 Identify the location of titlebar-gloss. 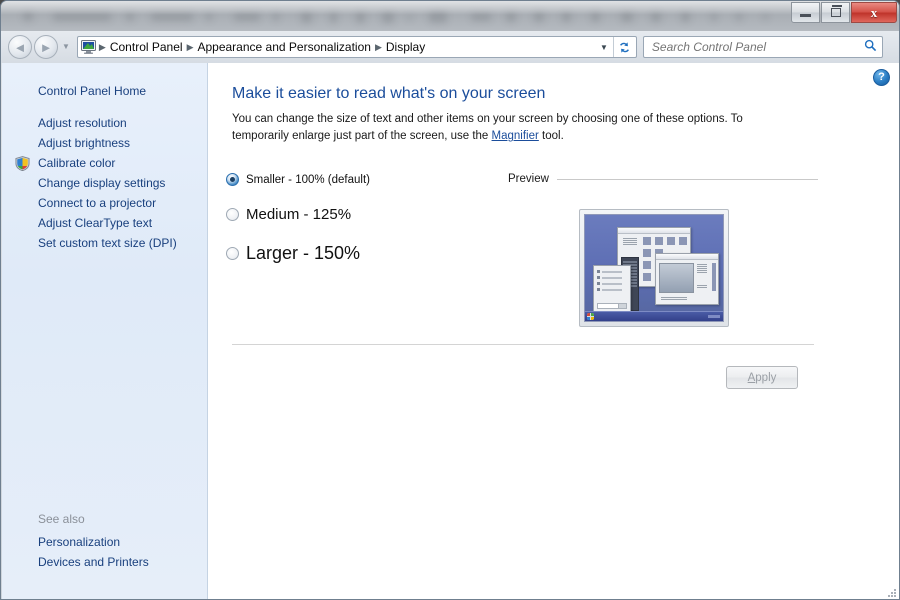
(450, 8).